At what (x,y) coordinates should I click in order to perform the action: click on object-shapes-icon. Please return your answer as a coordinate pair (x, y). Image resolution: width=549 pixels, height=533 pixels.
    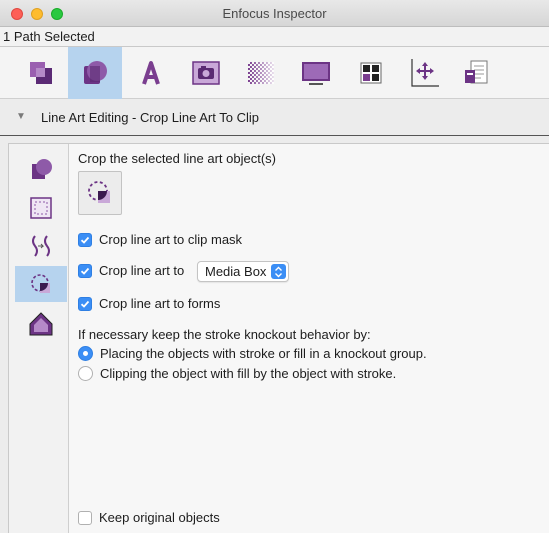
    Looking at the image, I should click on (41, 73).